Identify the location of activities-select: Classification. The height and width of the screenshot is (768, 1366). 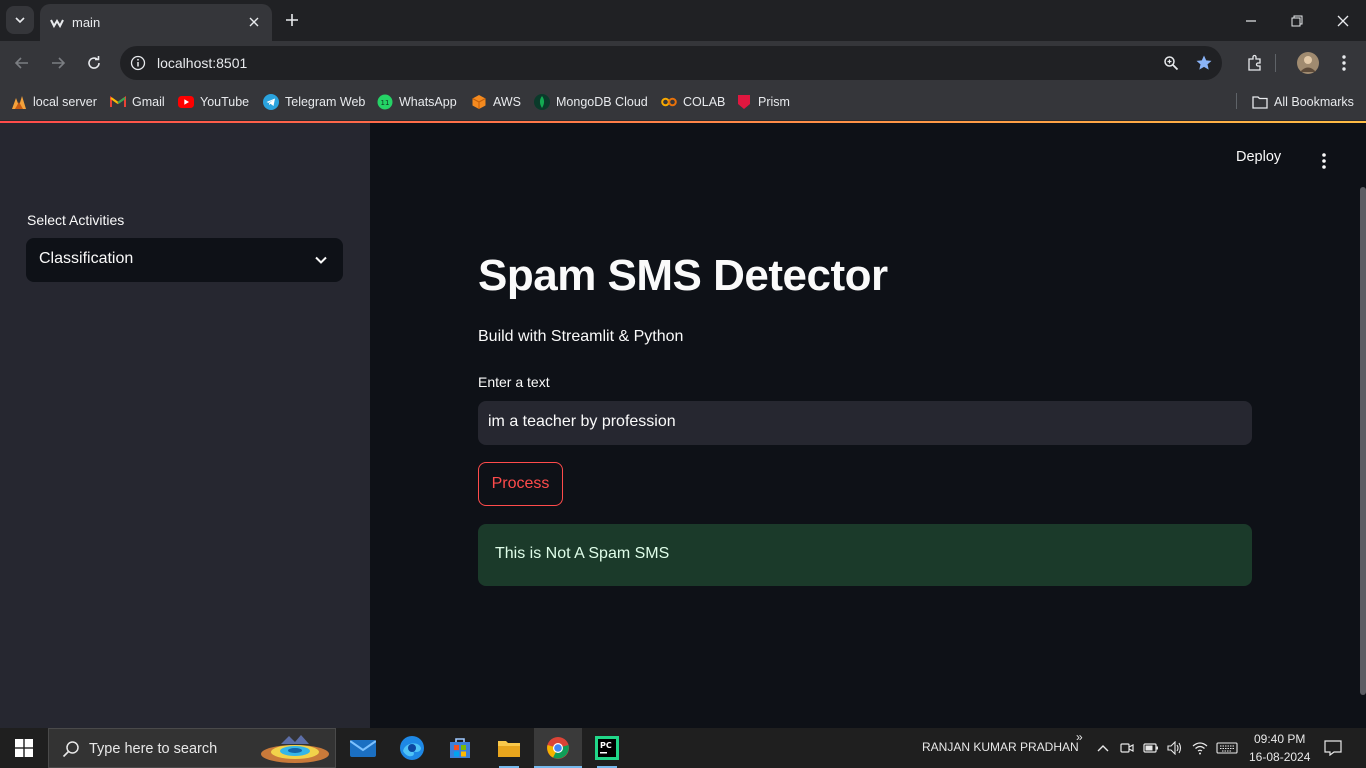
(184, 260).